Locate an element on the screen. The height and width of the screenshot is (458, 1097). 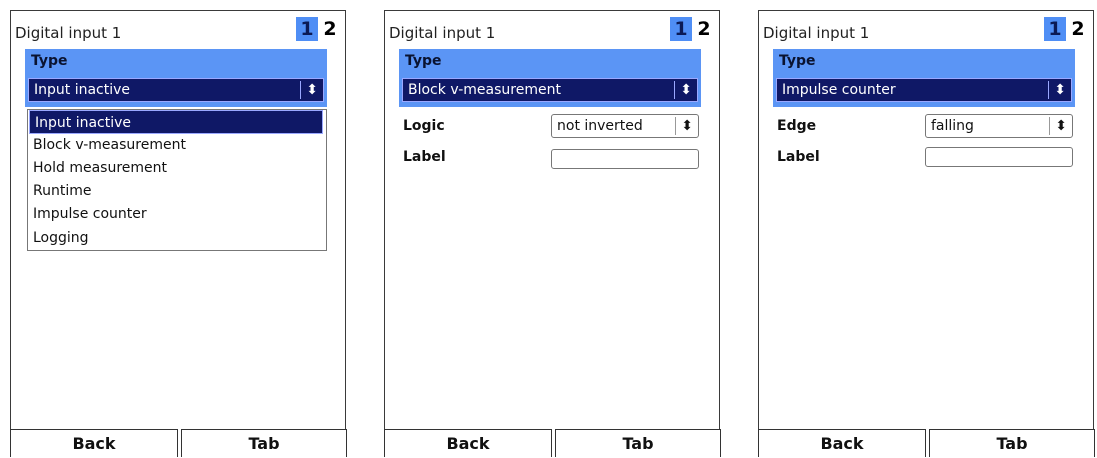
edge-label: Edge is located at coordinates (797, 126).